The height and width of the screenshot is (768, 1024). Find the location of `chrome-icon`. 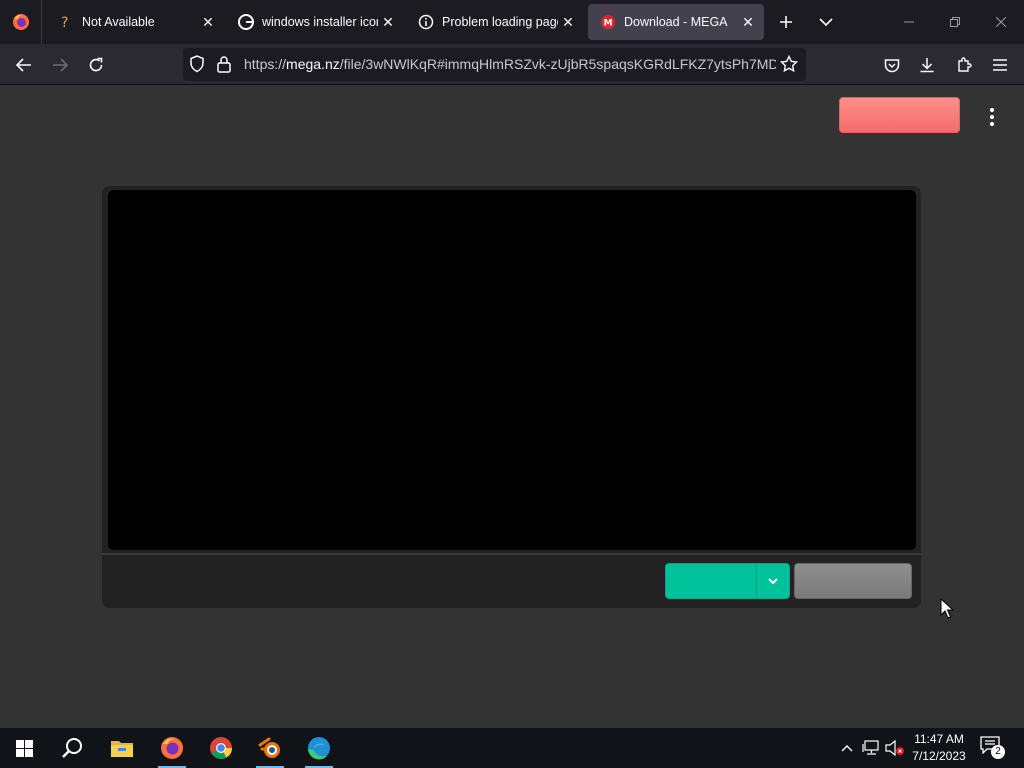

chrome-icon is located at coordinates (221, 748).